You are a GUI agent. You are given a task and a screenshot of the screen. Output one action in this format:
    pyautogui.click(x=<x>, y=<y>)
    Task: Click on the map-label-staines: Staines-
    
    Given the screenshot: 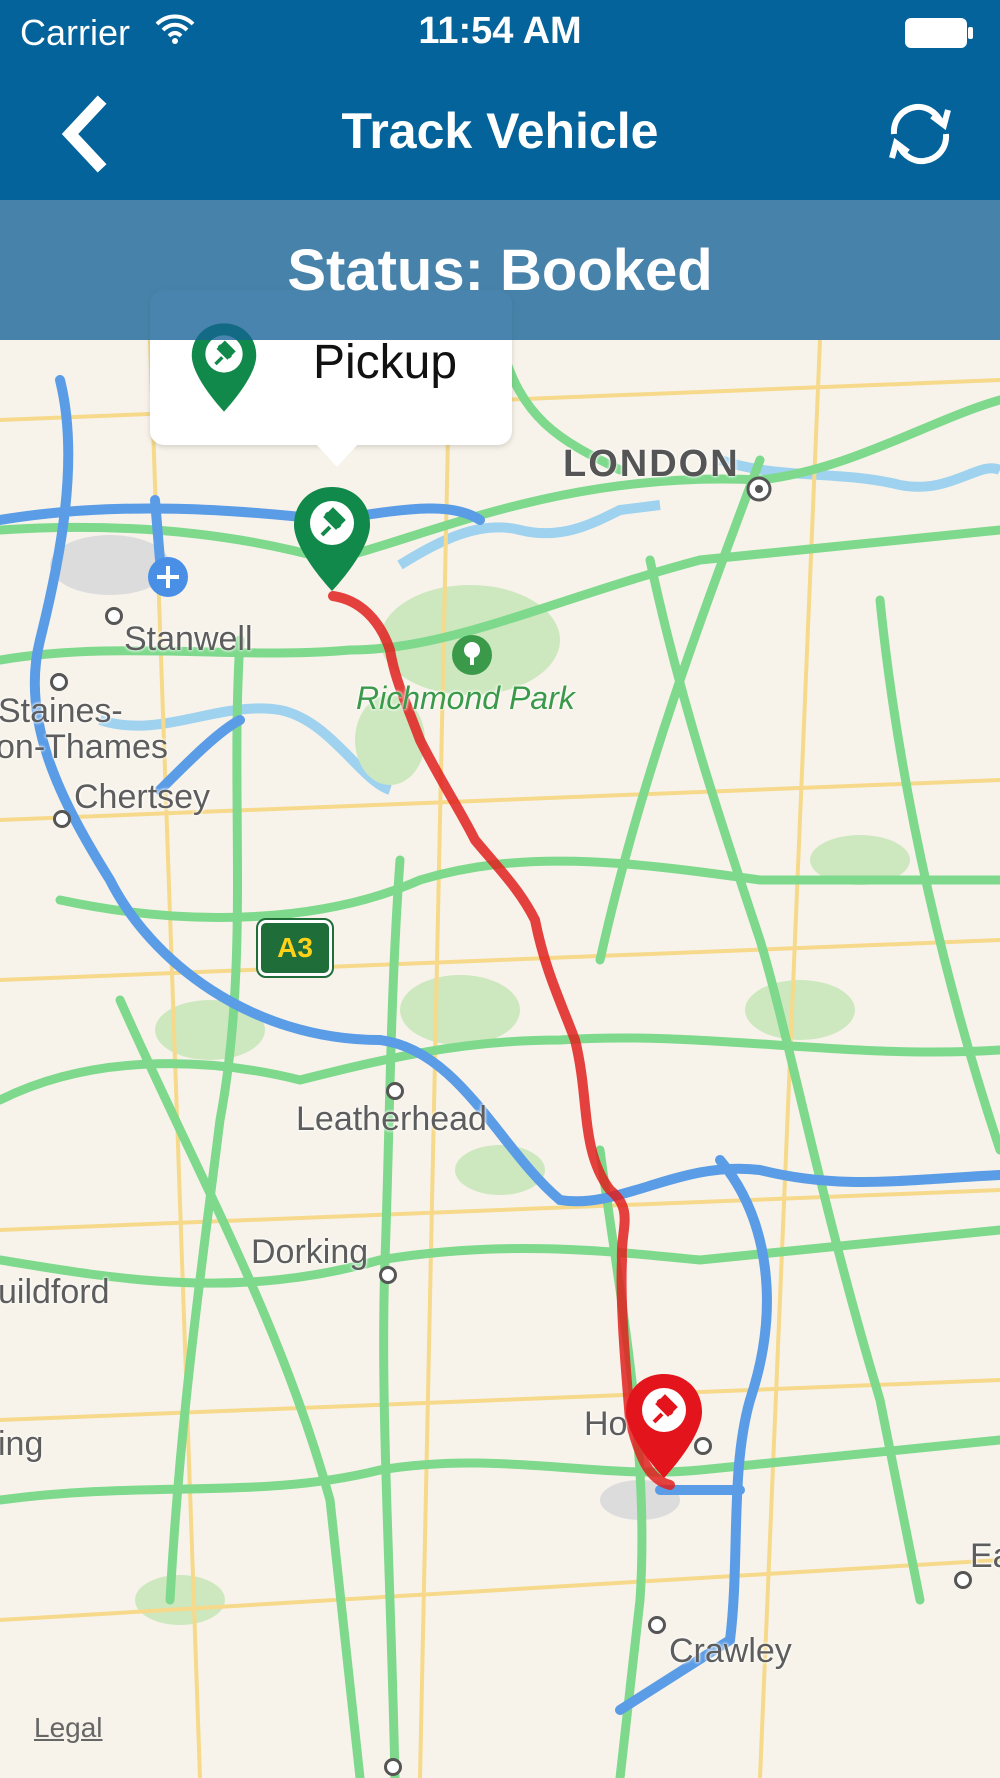 What is the action you would take?
    pyautogui.click(x=61, y=711)
    